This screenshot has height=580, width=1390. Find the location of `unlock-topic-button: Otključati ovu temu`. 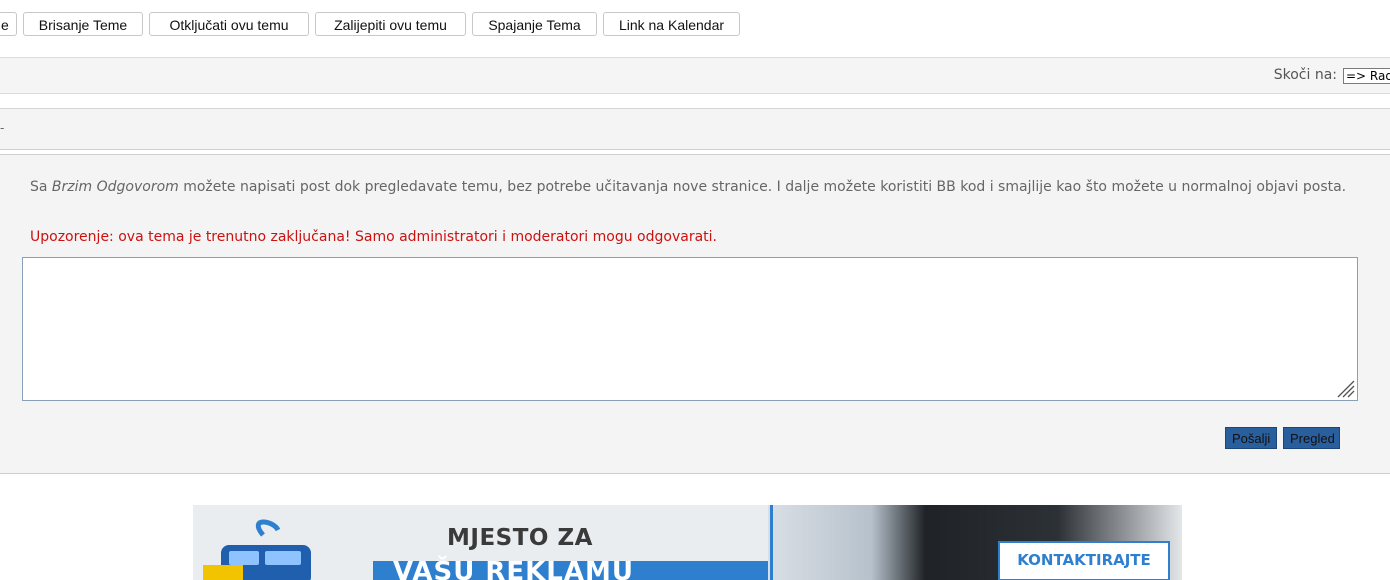

unlock-topic-button: Otključati ovu temu is located at coordinates (229, 24).